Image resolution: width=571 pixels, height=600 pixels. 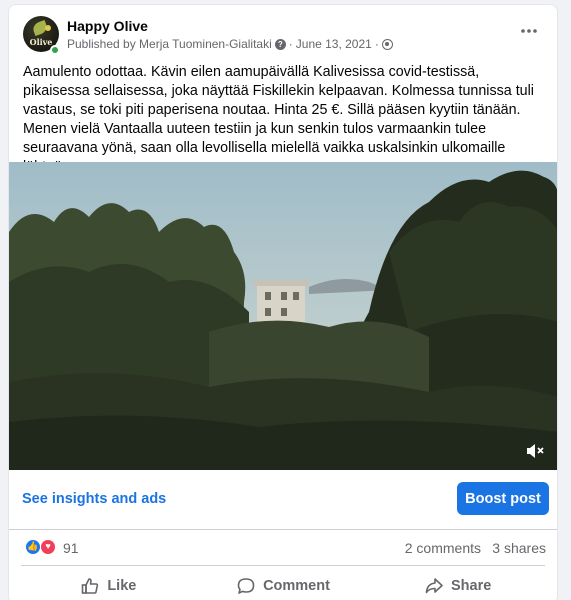 I want to click on page-name: Happy Olive, so click(x=107, y=26).